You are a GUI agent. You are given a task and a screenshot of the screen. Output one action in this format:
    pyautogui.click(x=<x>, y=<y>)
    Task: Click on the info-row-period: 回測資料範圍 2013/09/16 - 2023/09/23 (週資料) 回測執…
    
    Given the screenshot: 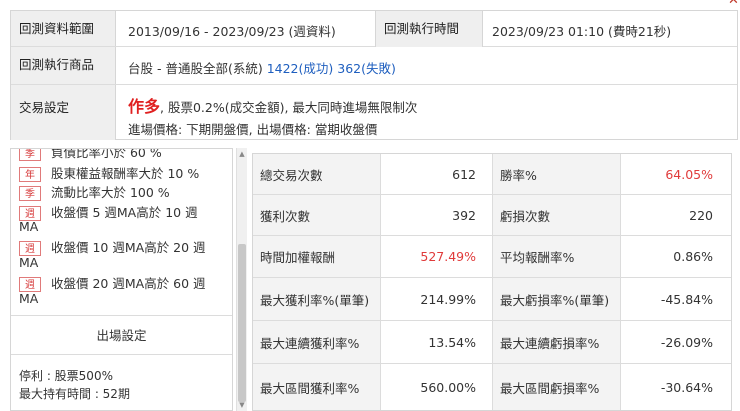 What is the action you would take?
    pyautogui.click(x=374, y=29)
    